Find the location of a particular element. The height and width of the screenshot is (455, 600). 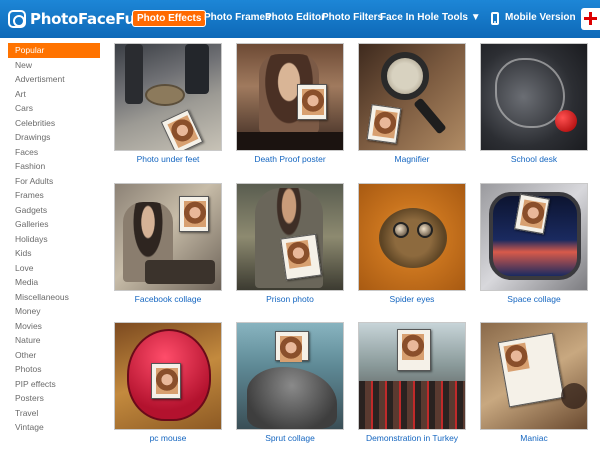

category-posters: Posters is located at coordinates (54, 398).